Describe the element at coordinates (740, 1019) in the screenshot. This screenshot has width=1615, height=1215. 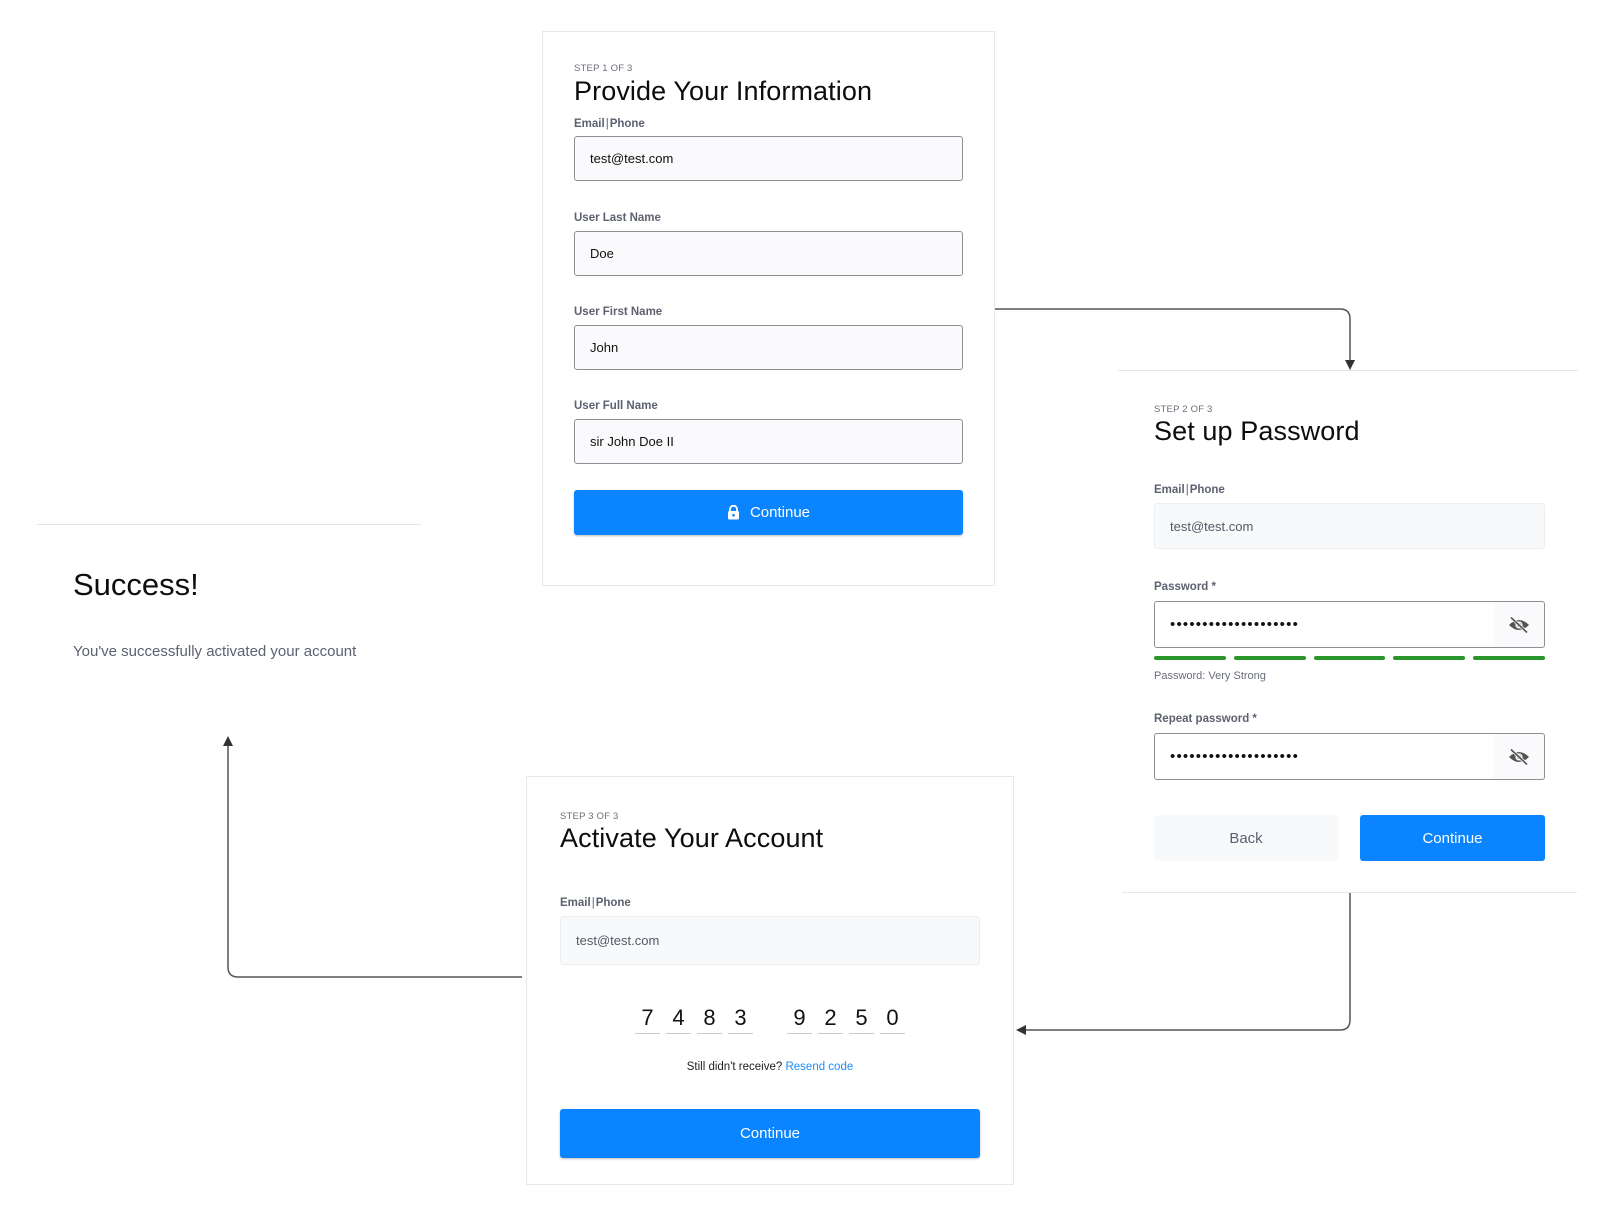
I see `code-digit: 3` at that location.